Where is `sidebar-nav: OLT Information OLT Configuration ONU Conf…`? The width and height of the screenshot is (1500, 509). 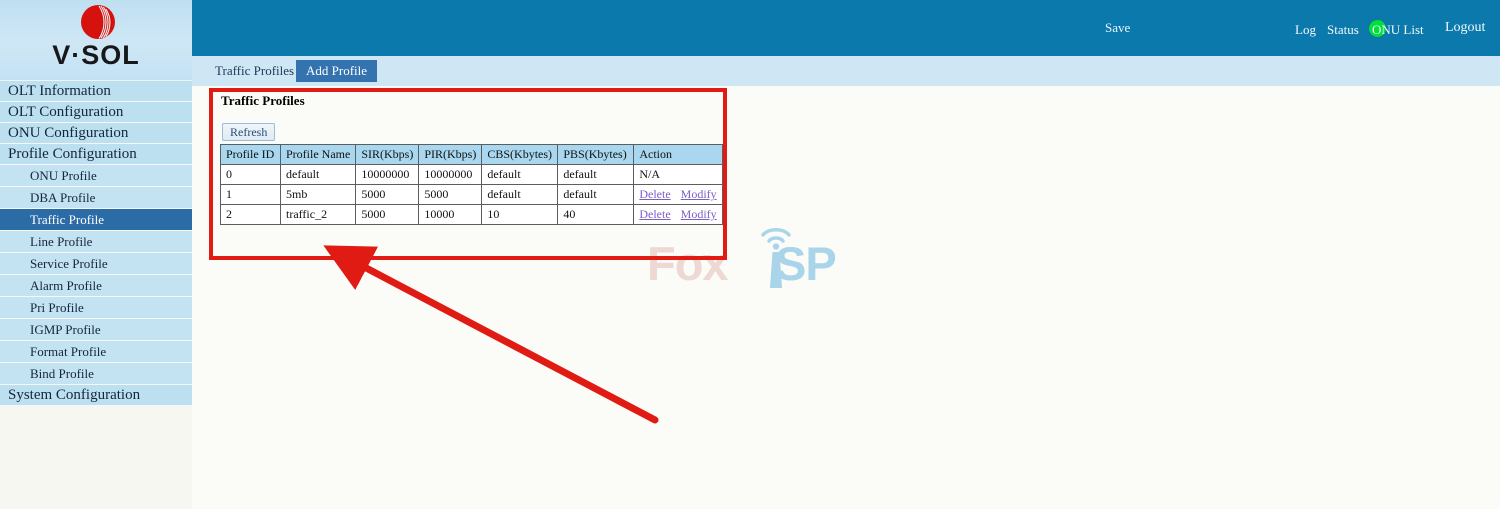
sidebar-nav: OLT Information OLT Configuration ONU Conf… is located at coordinates (96, 243).